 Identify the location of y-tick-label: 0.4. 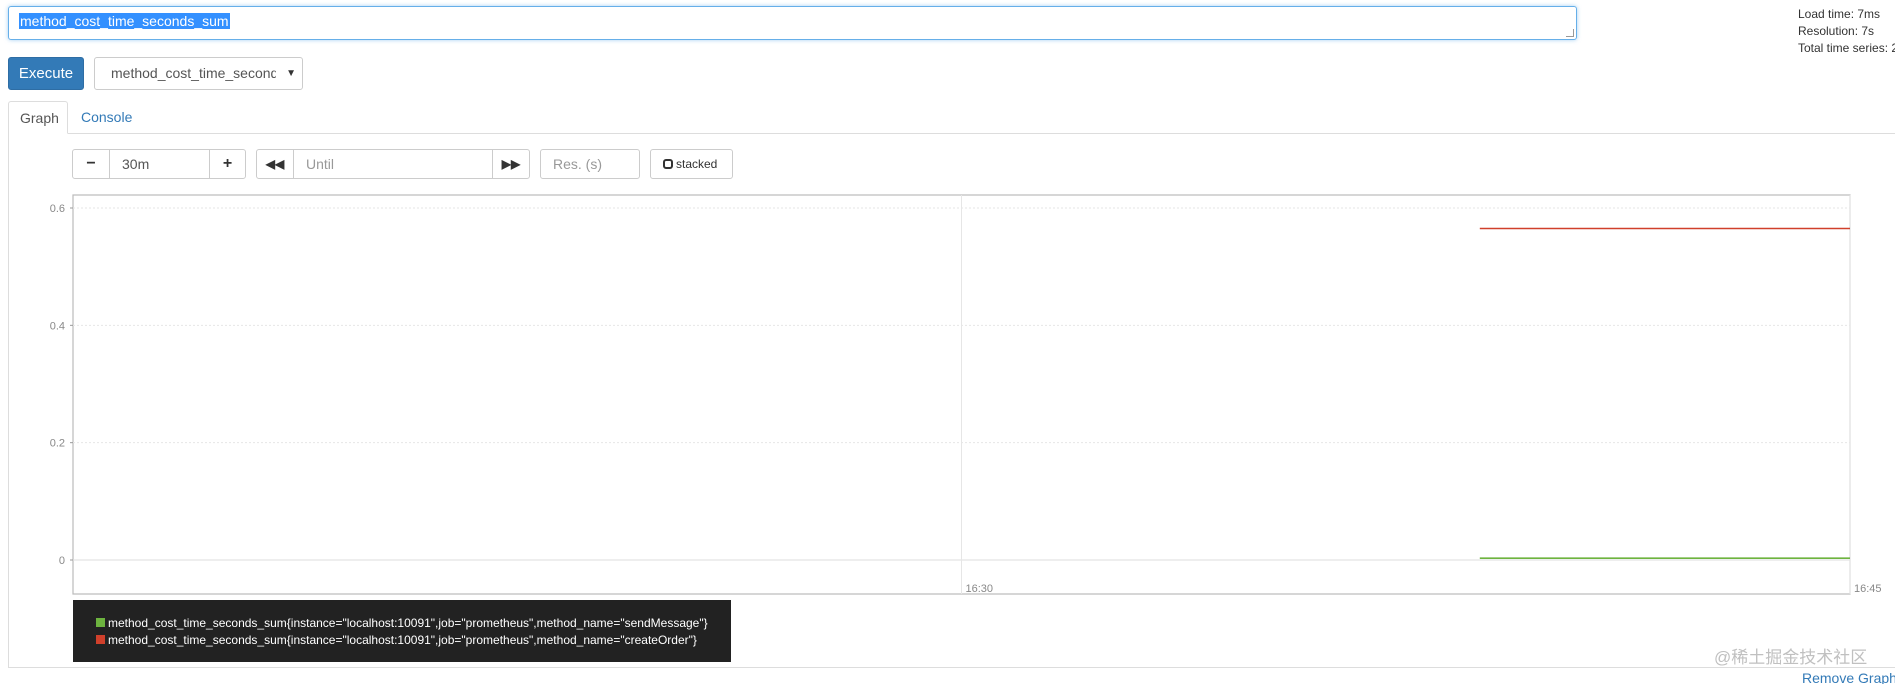
(57, 326).